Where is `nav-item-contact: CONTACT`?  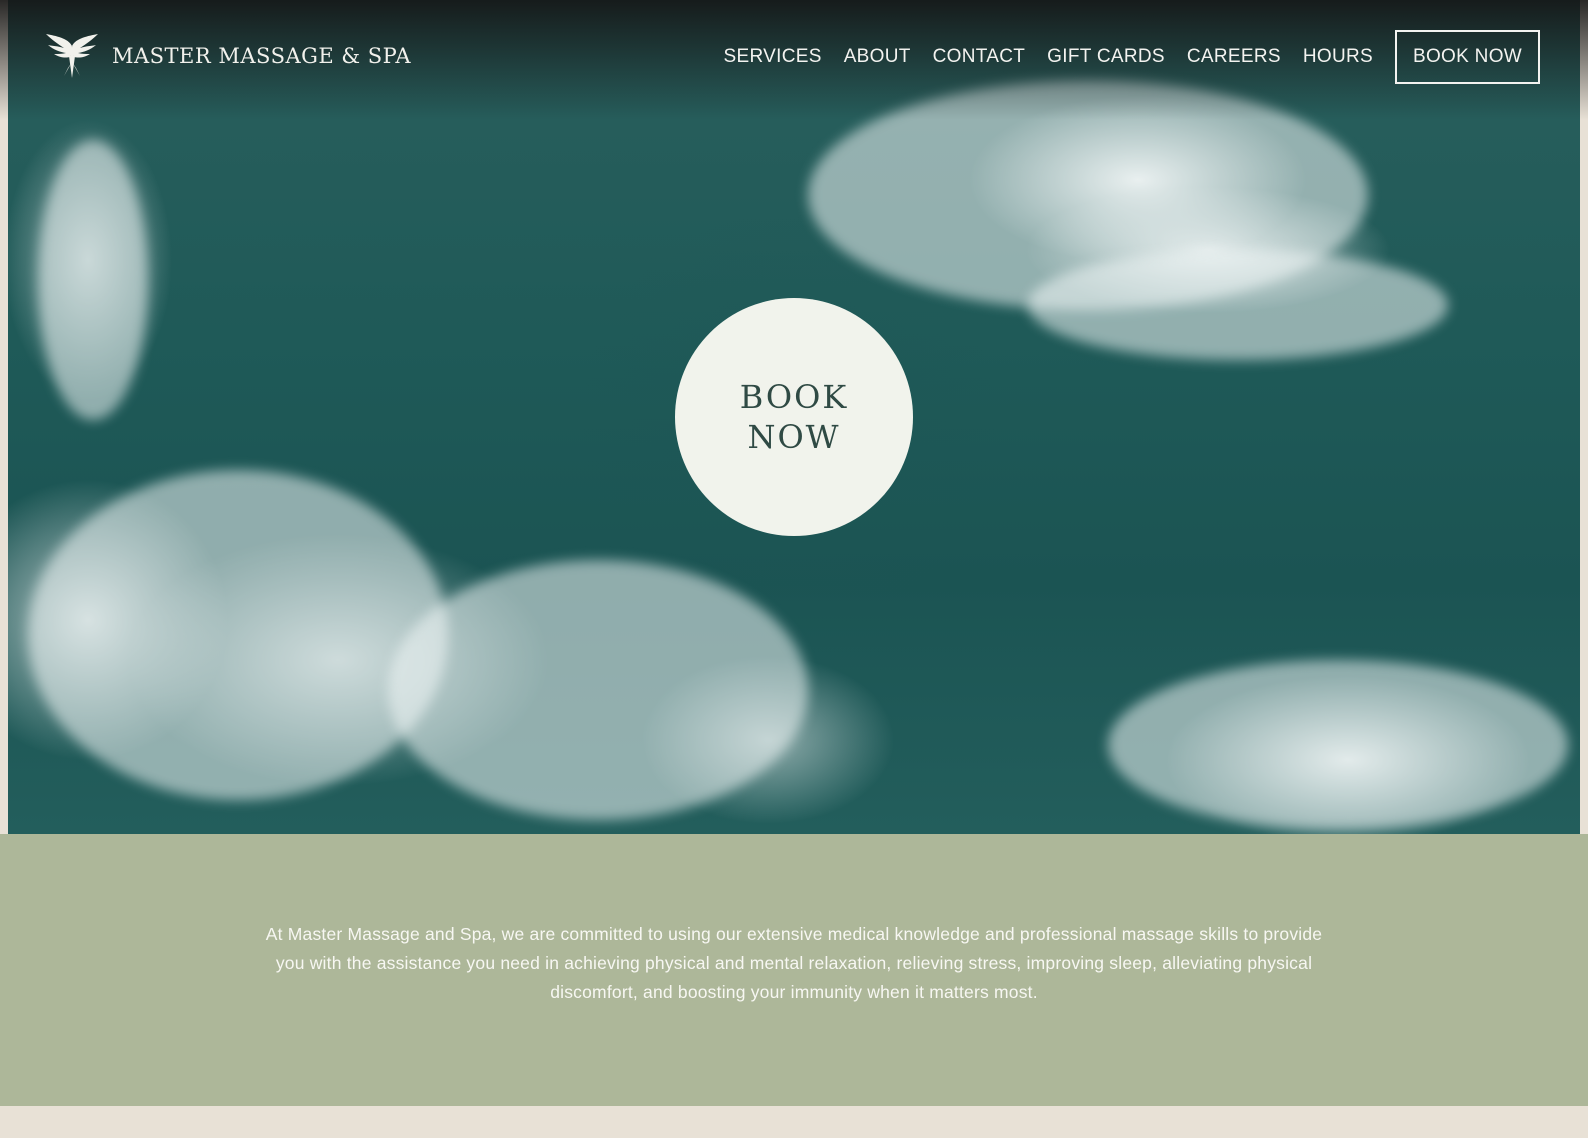
nav-item-contact: CONTACT is located at coordinates (979, 57).